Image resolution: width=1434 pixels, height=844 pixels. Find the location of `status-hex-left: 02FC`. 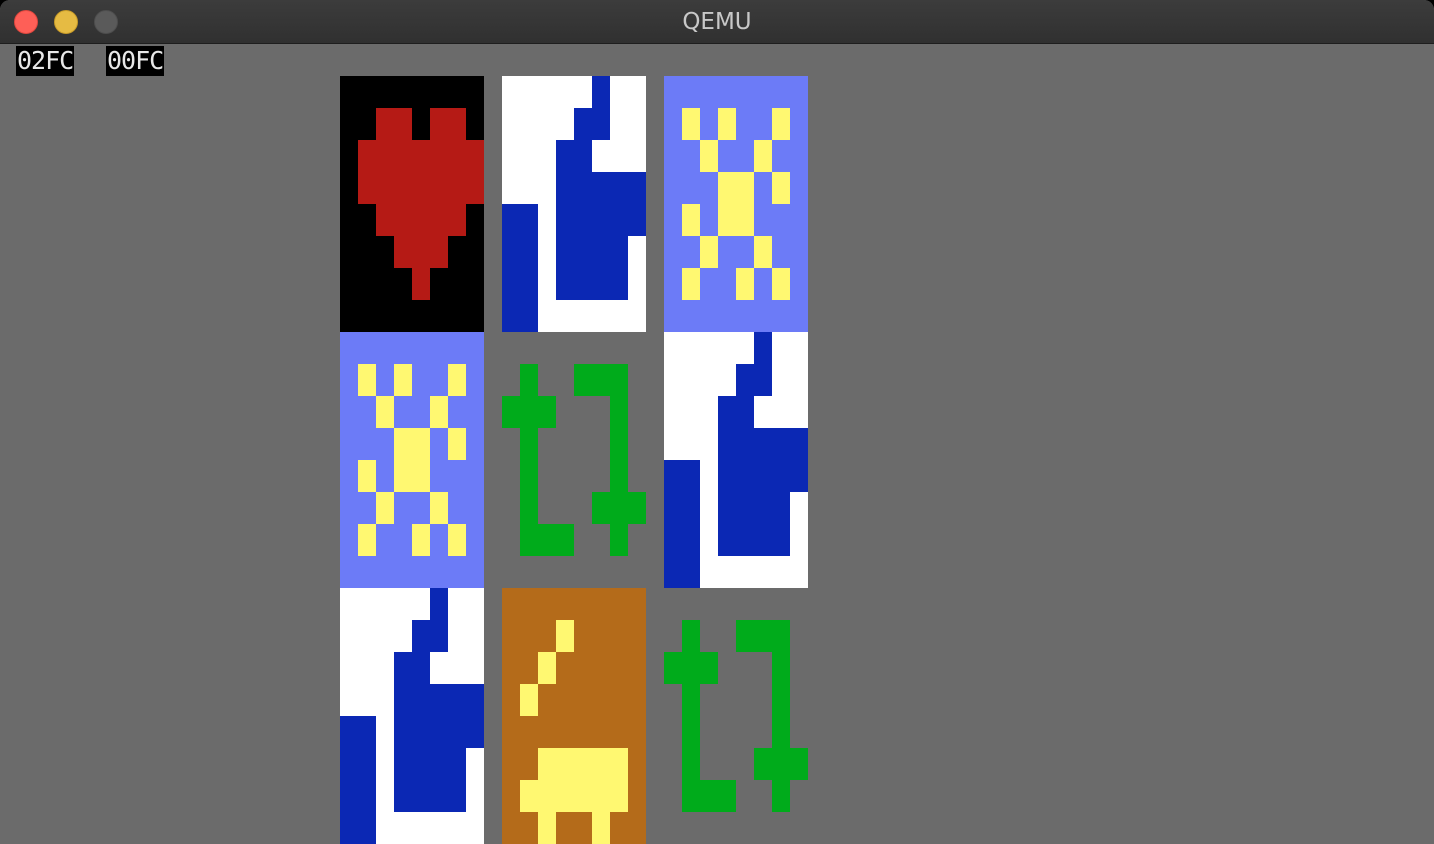

status-hex-left: 02FC is located at coordinates (45, 61).